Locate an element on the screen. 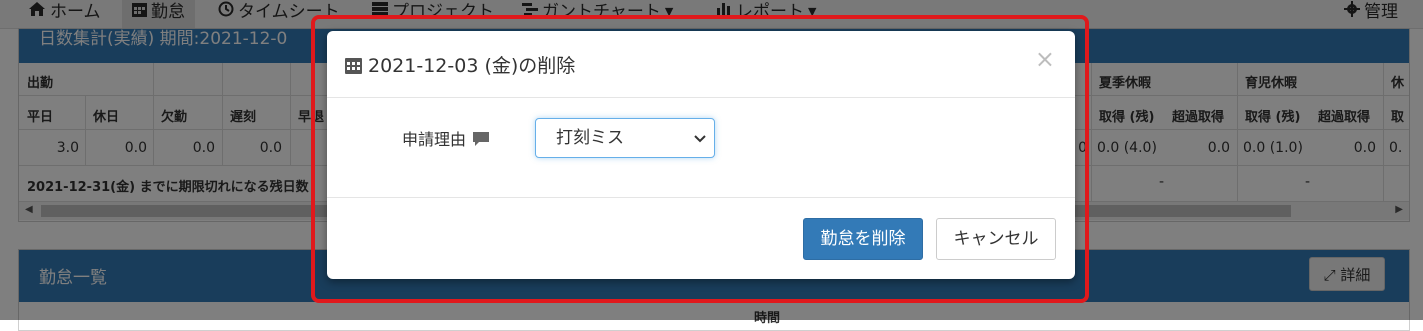 The width and height of the screenshot is (1423, 331). reason-label-text: 申請理由 is located at coordinates (434, 139).